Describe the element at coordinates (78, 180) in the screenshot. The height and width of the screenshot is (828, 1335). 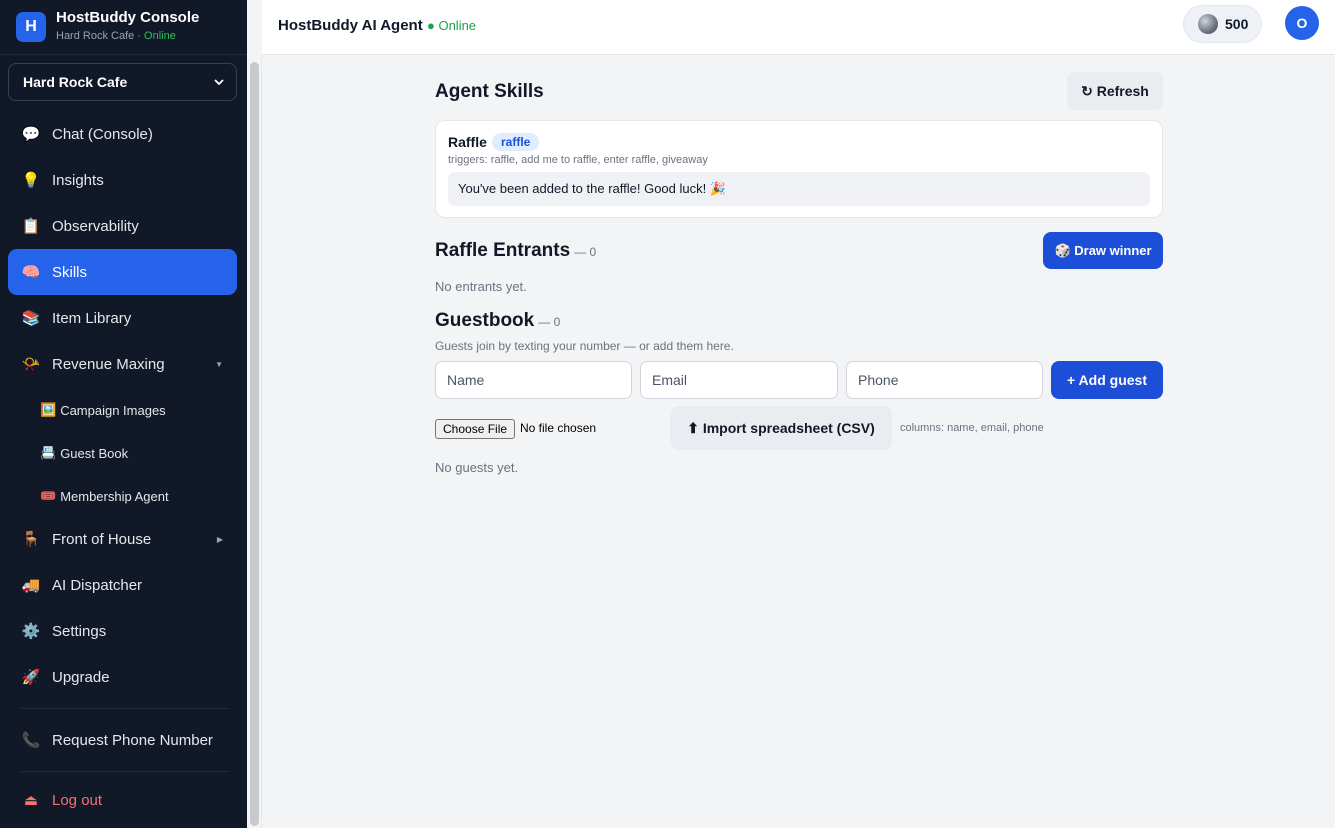
I see `sidebar-item-label: Insights` at that location.